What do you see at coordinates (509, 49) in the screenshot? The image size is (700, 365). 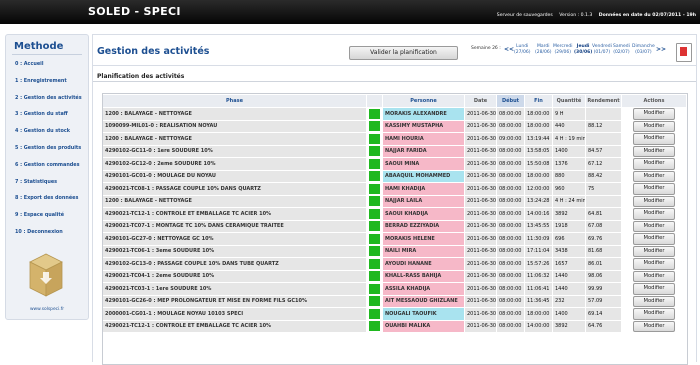 I see `prev-week-link: <<` at bounding box center [509, 49].